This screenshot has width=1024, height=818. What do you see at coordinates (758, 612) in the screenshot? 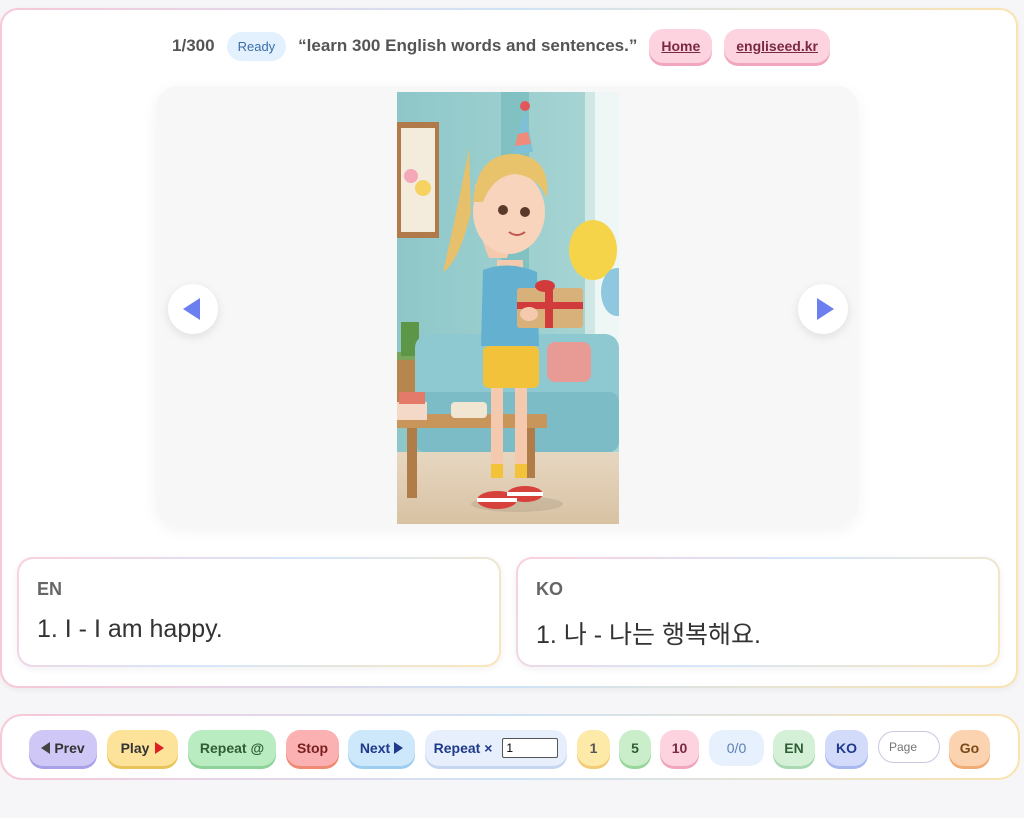
I see `korean-card: KO 1. 나 - 나는 행복해요.` at bounding box center [758, 612].